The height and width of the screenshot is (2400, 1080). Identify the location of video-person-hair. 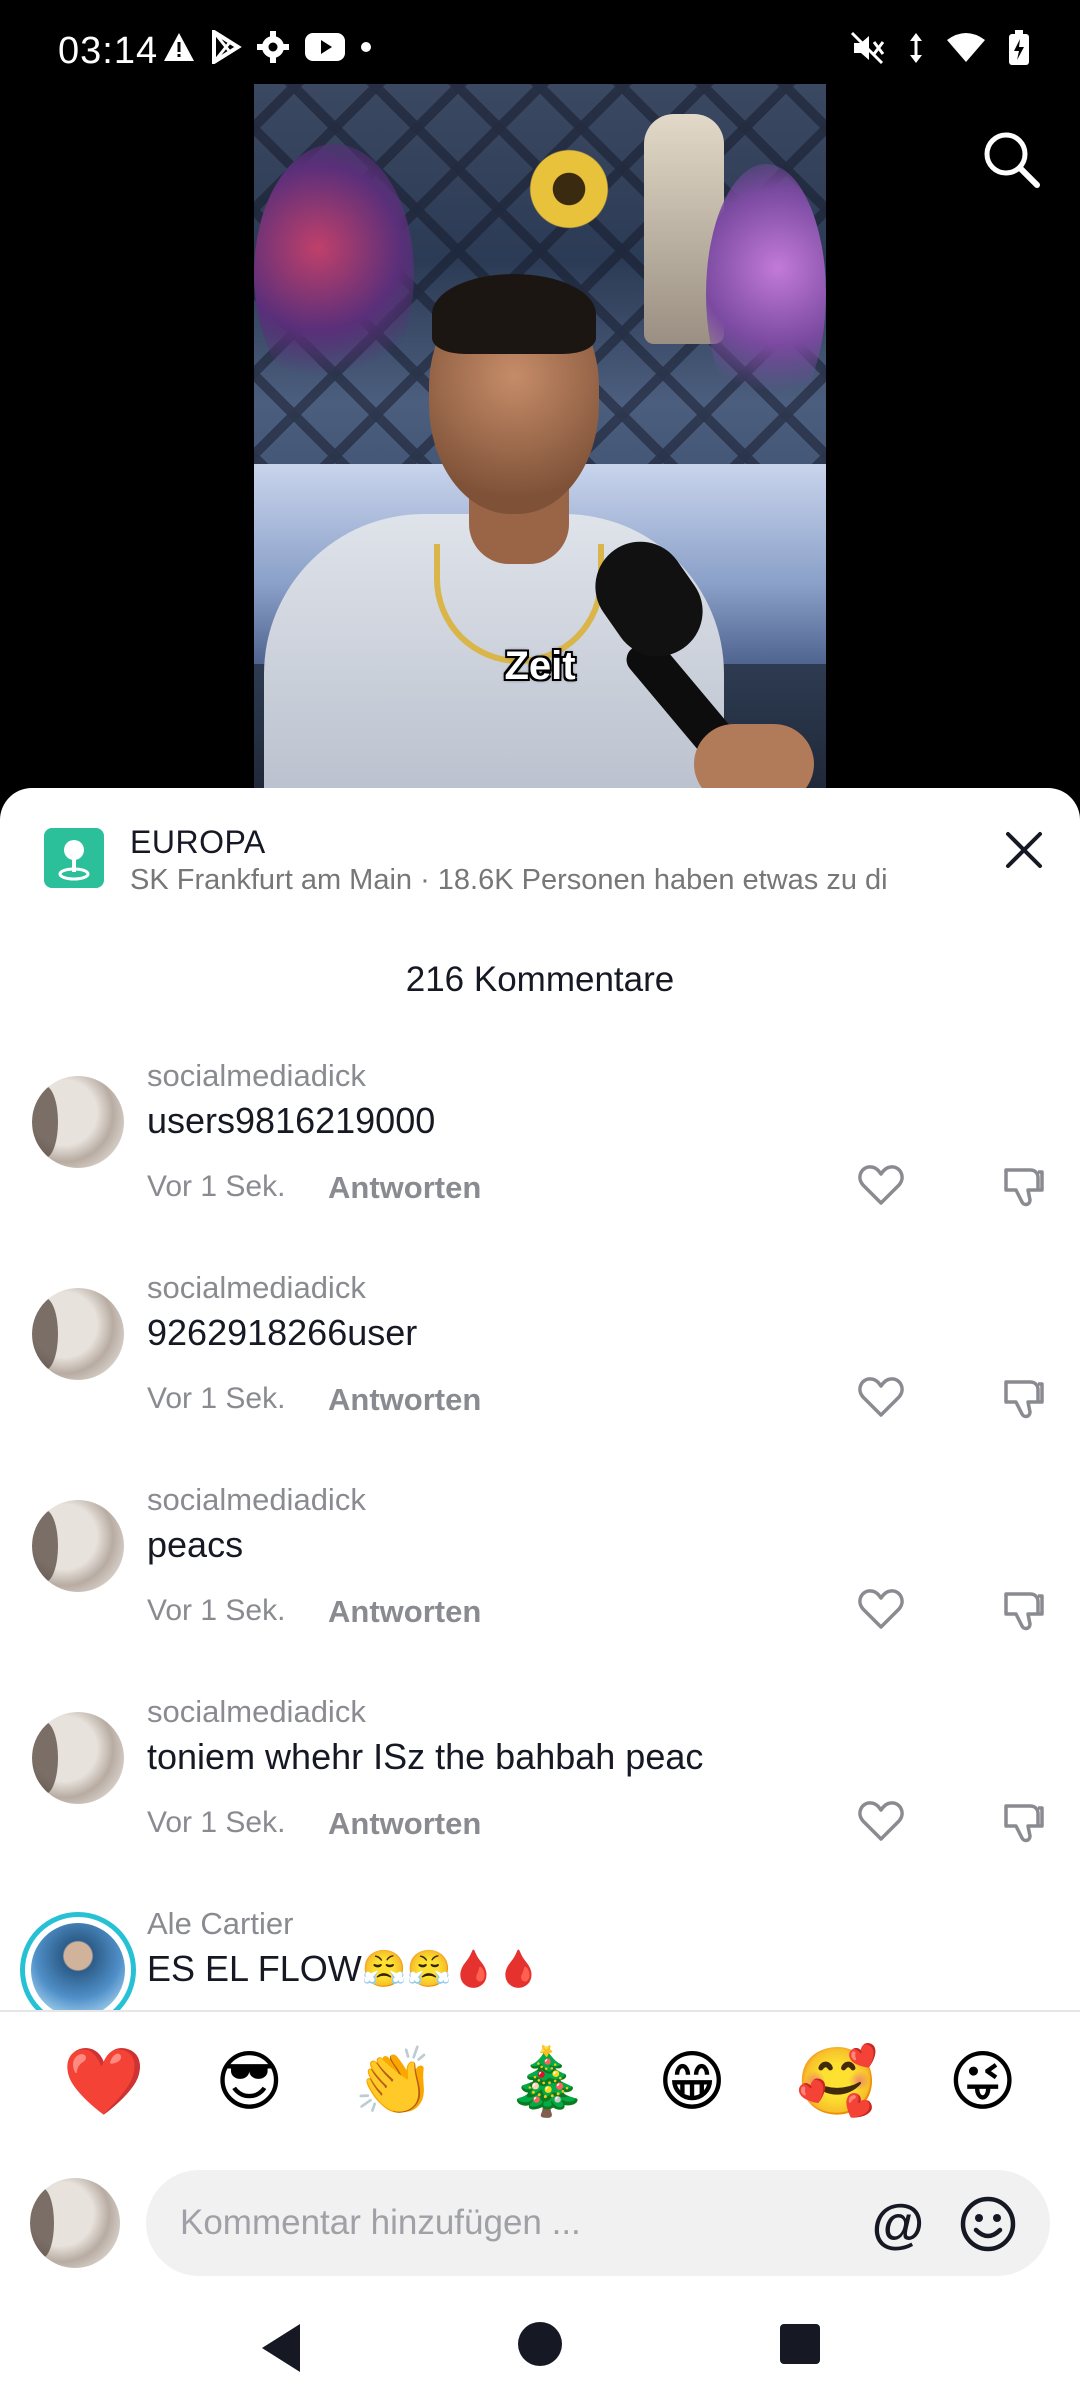
(514, 314).